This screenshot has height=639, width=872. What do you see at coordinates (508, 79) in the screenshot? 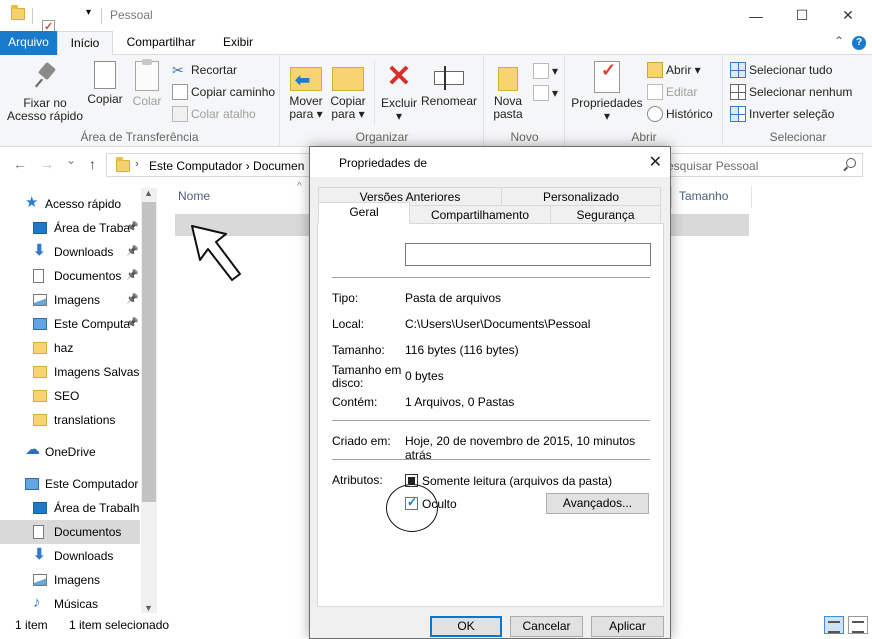
I see `new-folder-icon` at bounding box center [508, 79].